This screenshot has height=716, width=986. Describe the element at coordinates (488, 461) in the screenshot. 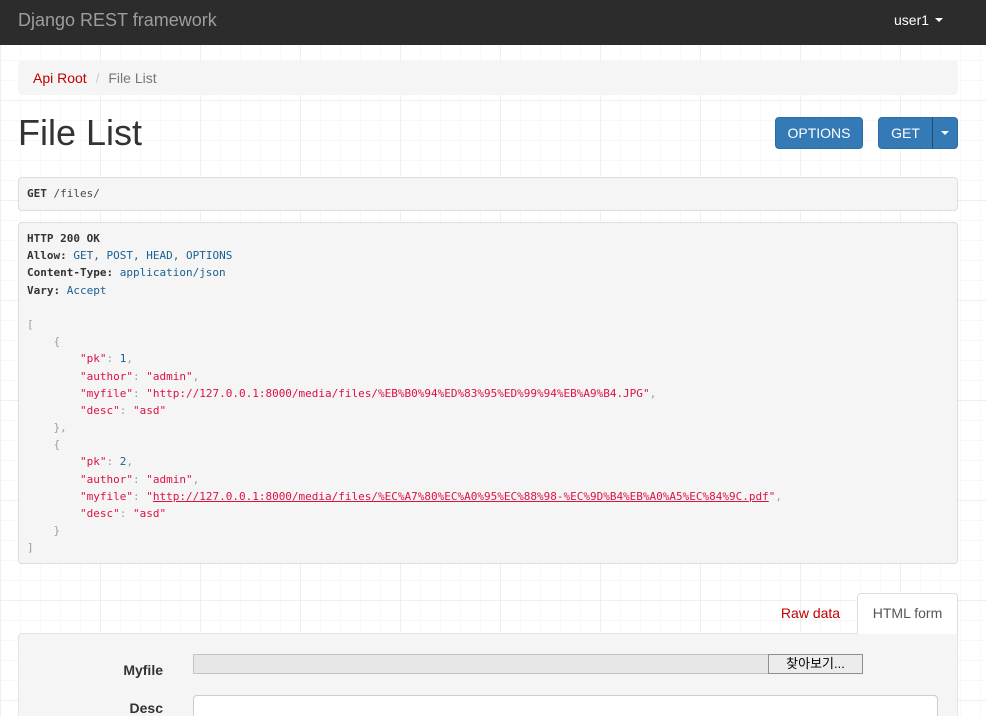

I see `json-field-pk: "pk": 2,` at that location.